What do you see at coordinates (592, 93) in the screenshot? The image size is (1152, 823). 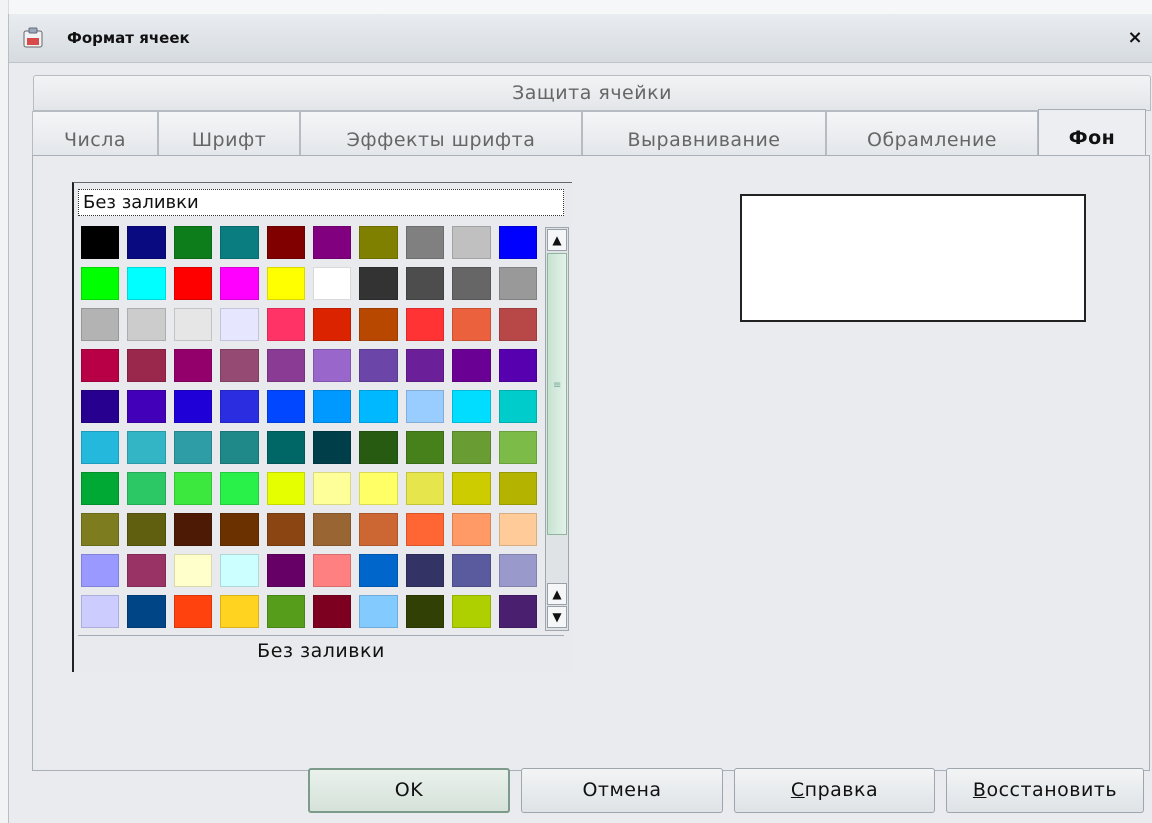 I see `tab-cell-protection: Защита ячейки` at bounding box center [592, 93].